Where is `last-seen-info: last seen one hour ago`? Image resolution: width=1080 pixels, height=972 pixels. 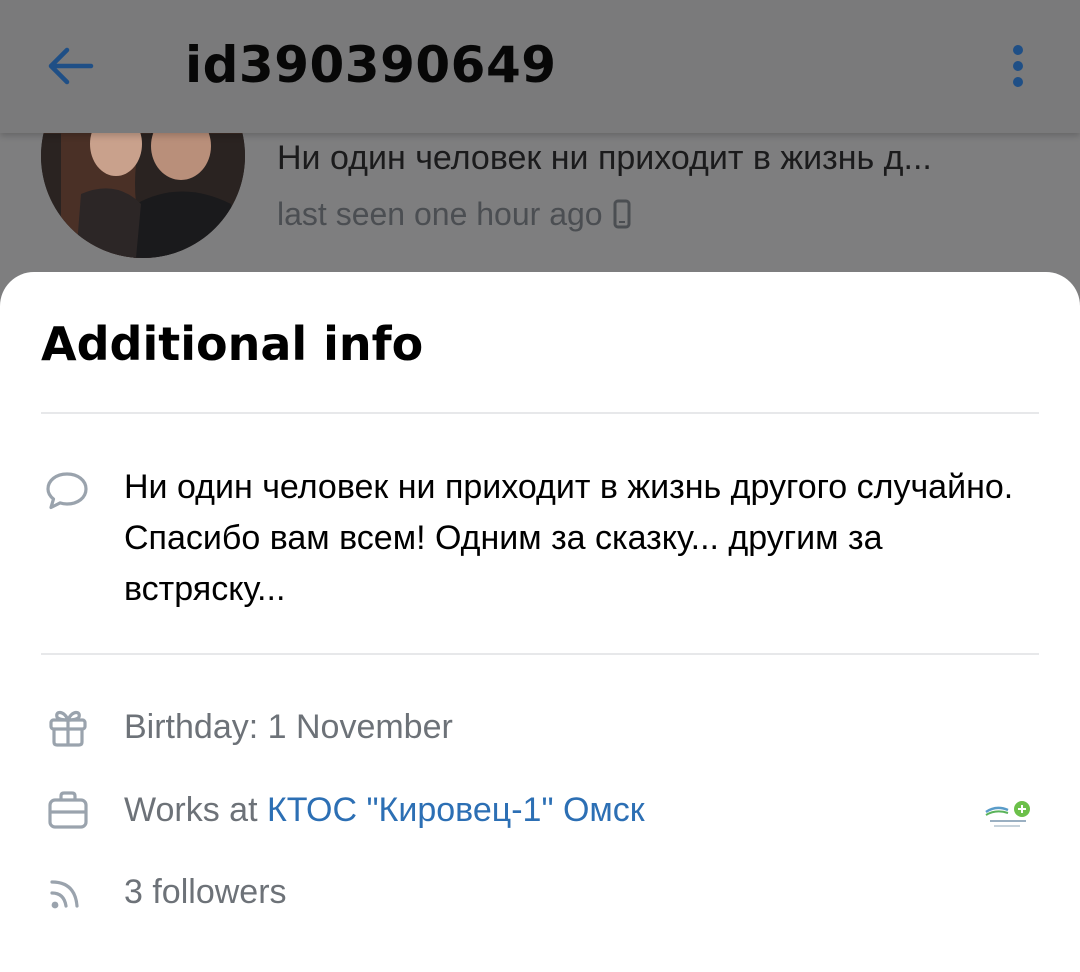
last-seen-info: last seen one hour ago is located at coordinates (454, 214).